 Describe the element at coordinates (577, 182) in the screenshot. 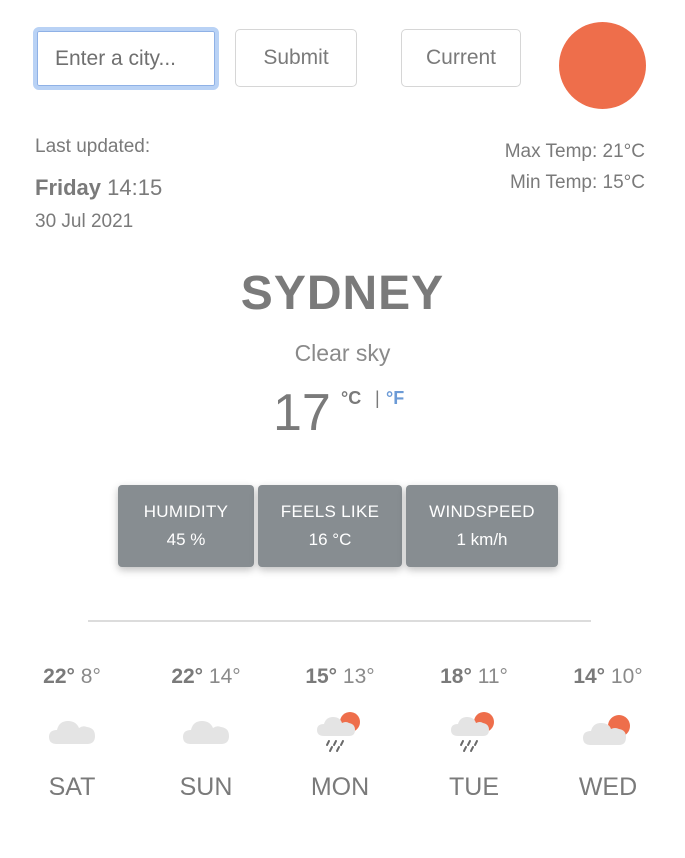

I see `min-temp: Min Temp: 15°C` at that location.